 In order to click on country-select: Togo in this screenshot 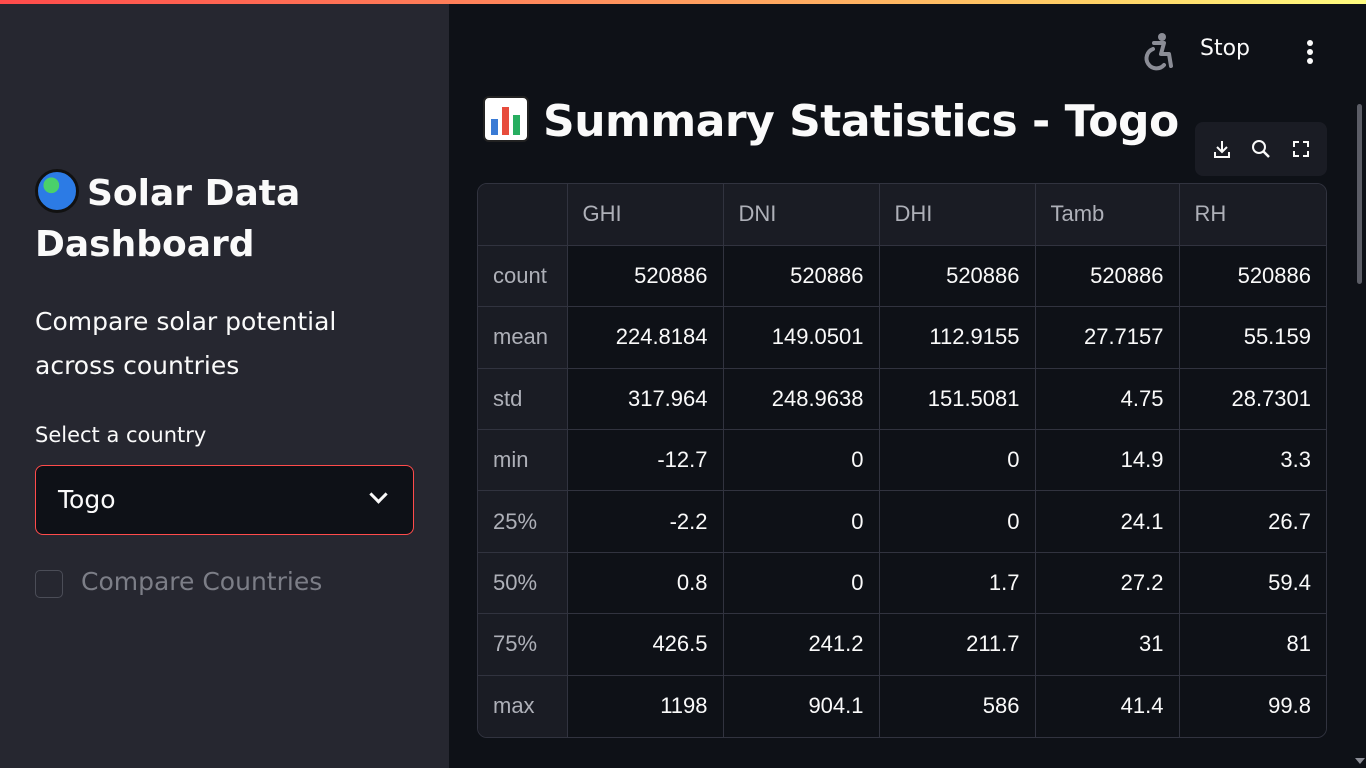, I will do `click(224, 500)`.